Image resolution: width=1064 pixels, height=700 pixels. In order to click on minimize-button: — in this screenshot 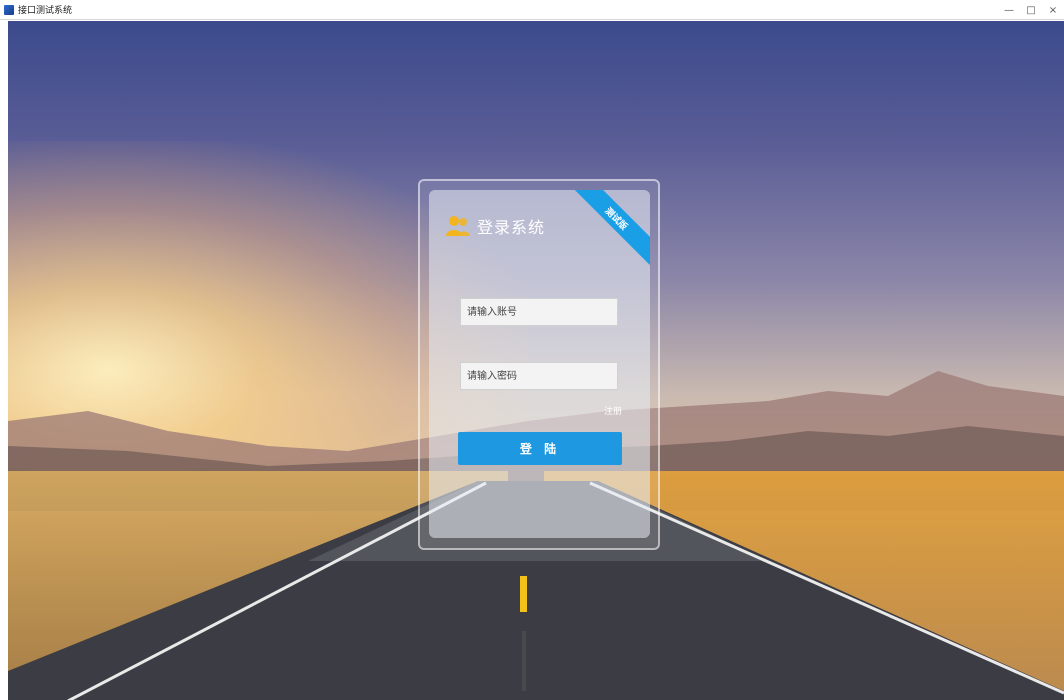, I will do `click(1009, 10)`.